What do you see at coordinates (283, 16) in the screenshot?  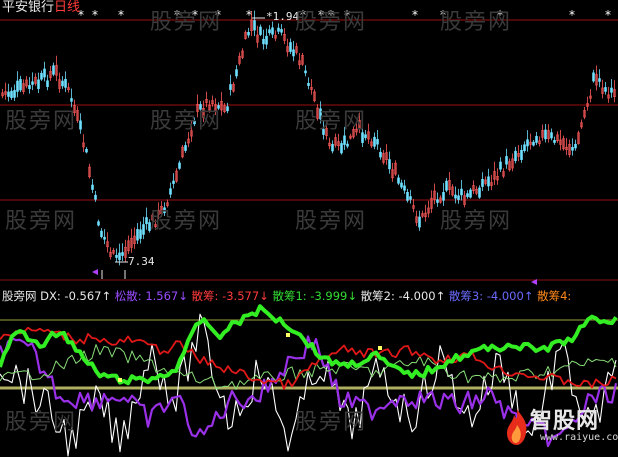 I see `high-price-label: *1.94` at bounding box center [283, 16].